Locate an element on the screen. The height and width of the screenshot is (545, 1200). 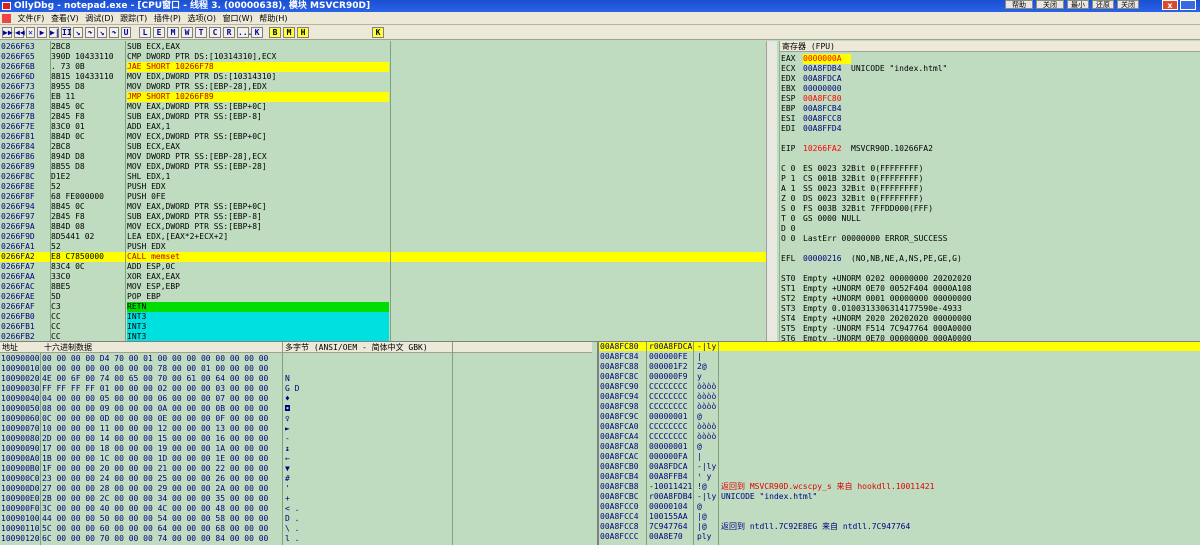
register-line: ESP 00A8FC80 is located at coordinates (816, 99).